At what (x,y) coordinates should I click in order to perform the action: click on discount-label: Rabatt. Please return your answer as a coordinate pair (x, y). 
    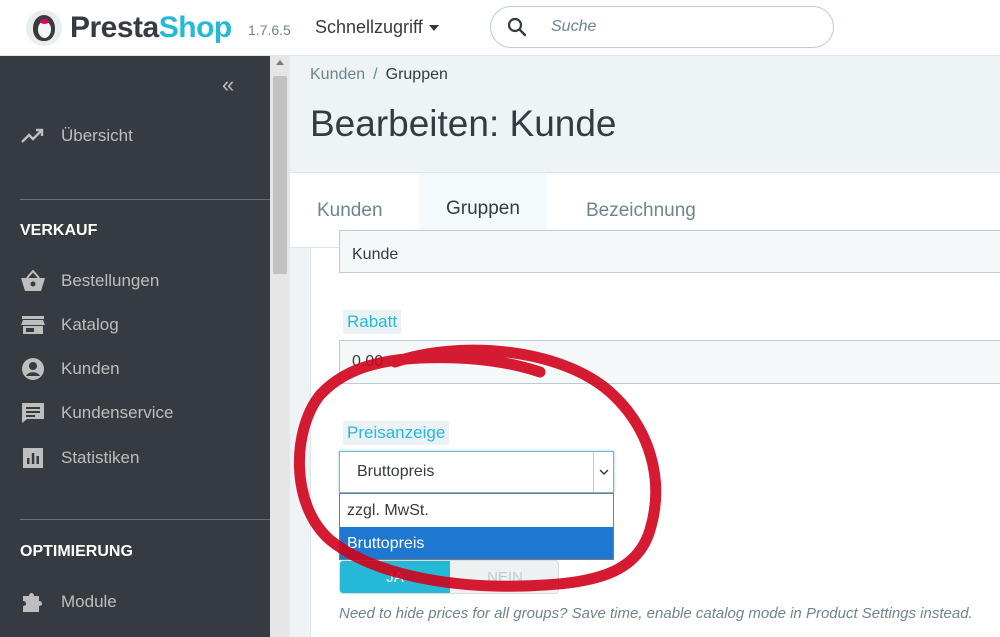
    Looking at the image, I should click on (372, 322).